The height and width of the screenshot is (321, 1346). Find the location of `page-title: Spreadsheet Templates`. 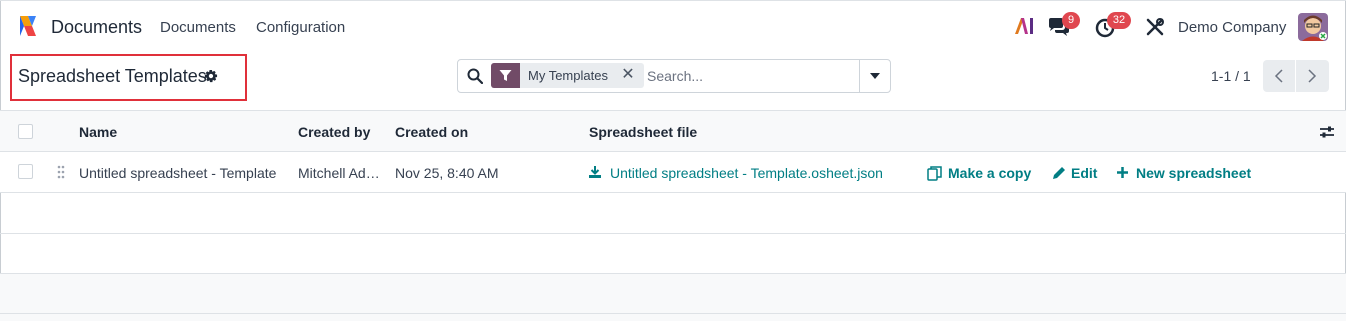

page-title: Spreadsheet Templates is located at coordinates (112, 76).